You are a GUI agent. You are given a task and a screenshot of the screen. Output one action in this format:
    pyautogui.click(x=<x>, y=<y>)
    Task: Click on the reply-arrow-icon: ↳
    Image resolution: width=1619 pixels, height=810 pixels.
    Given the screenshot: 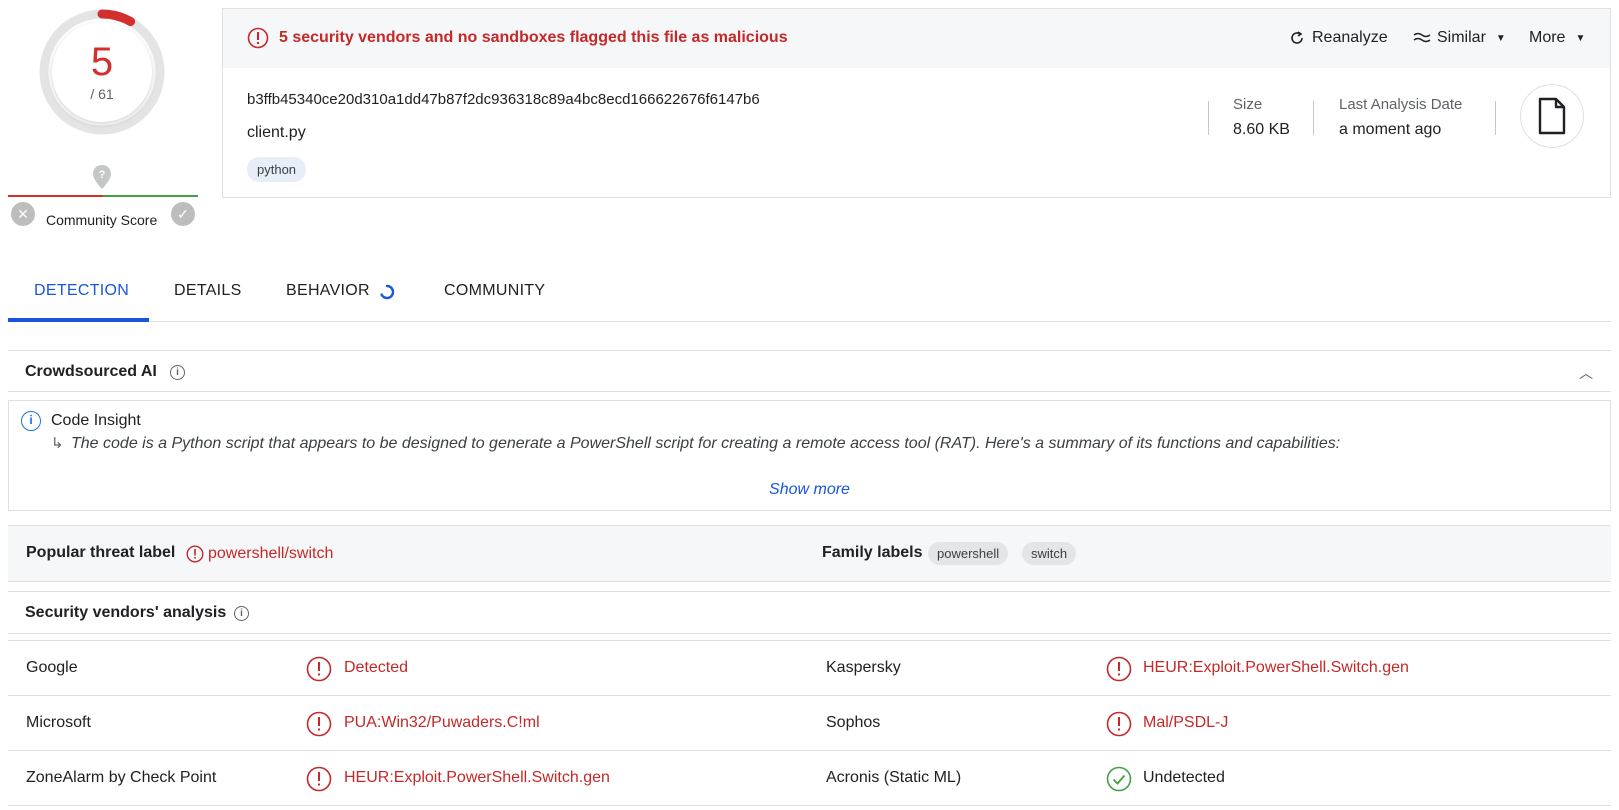 What is the action you would take?
    pyautogui.click(x=57, y=443)
    